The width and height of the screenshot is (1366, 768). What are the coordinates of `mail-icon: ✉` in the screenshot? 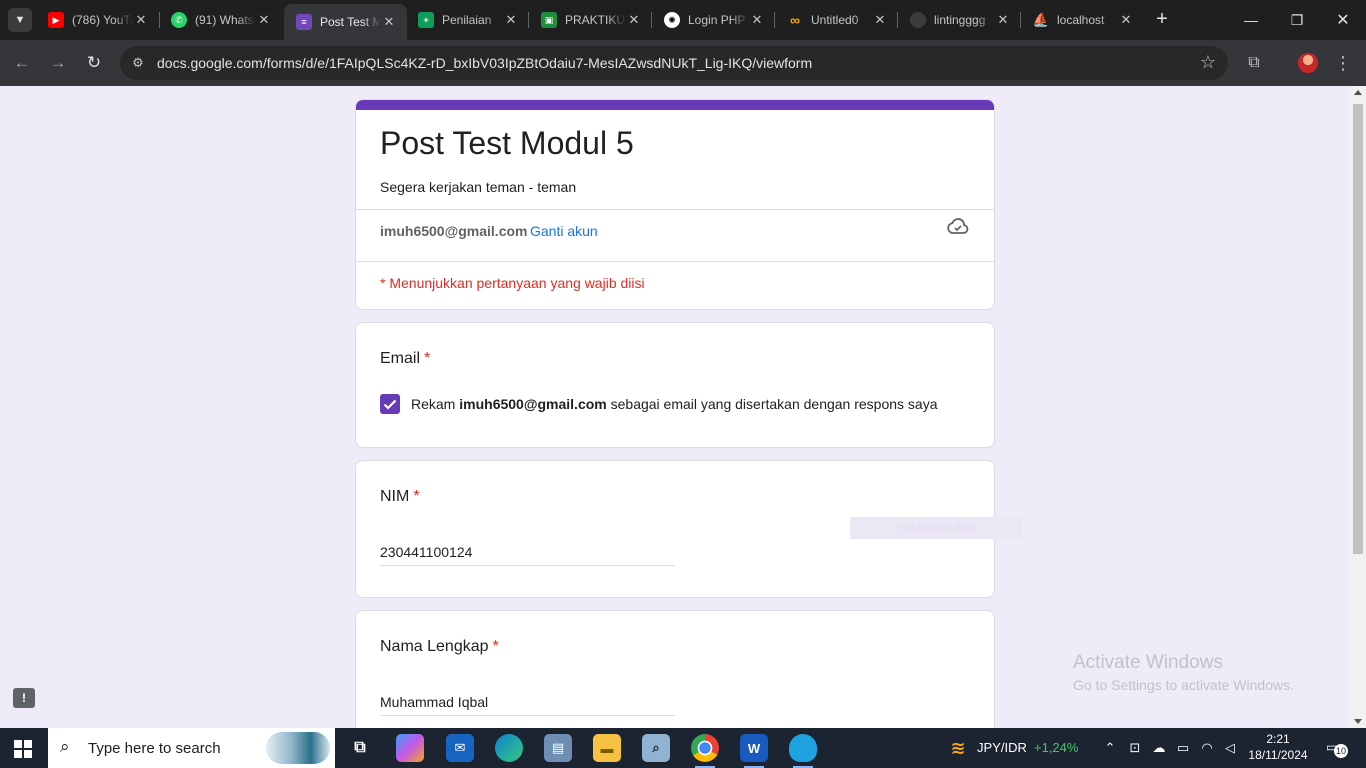 It's located at (460, 748).